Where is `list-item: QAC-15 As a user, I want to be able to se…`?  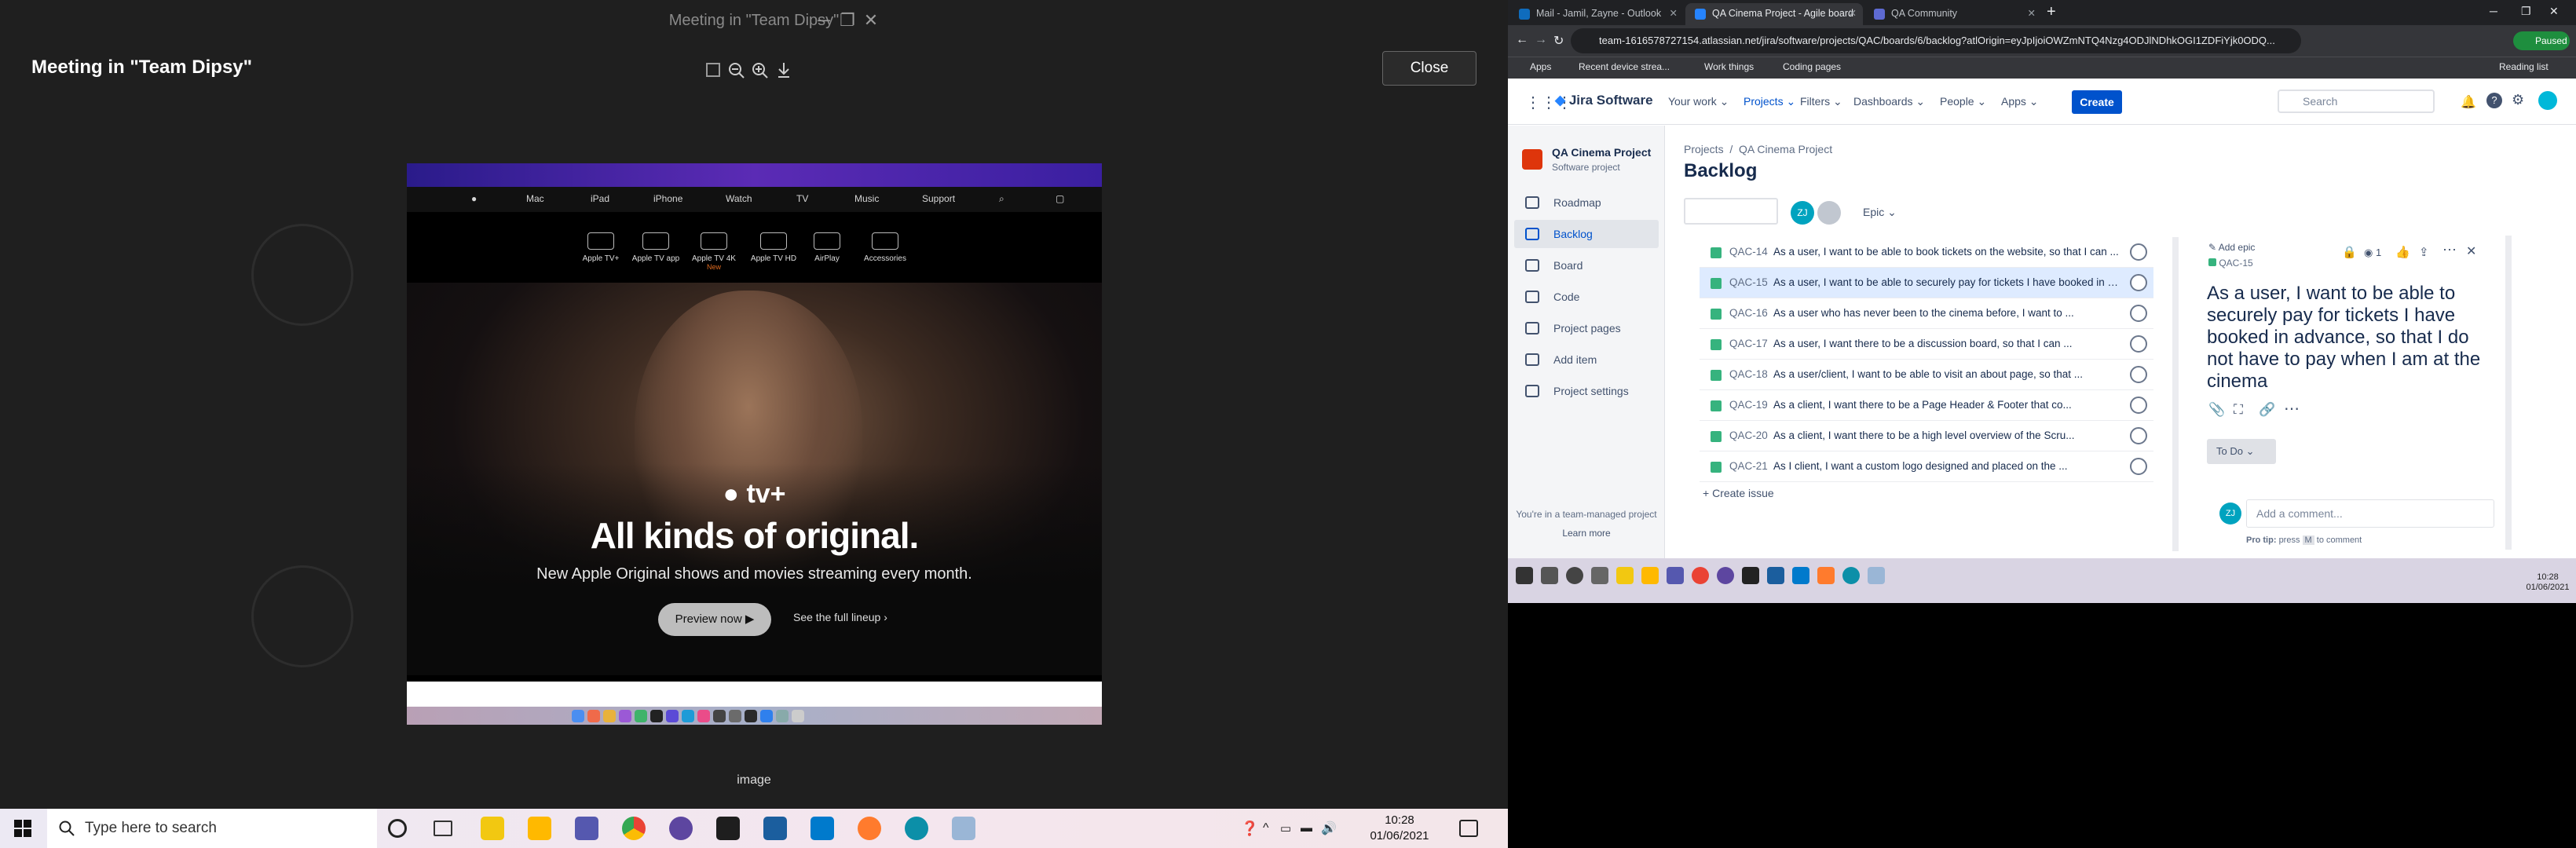
list-item: QAC-15 As a user, I want to be able to se… is located at coordinates (1927, 283).